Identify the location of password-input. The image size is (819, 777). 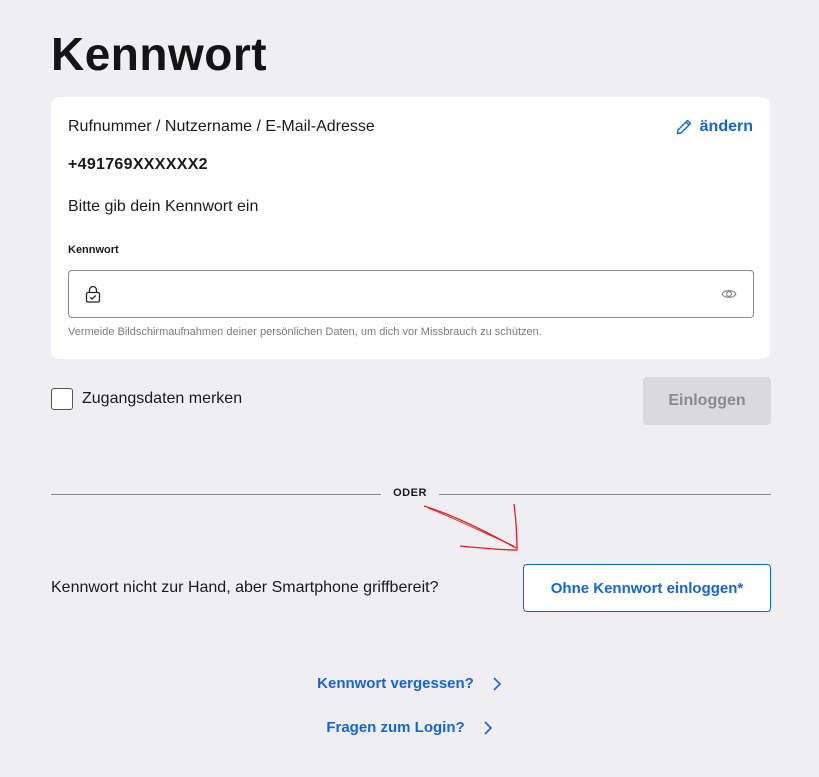
(415, 295).